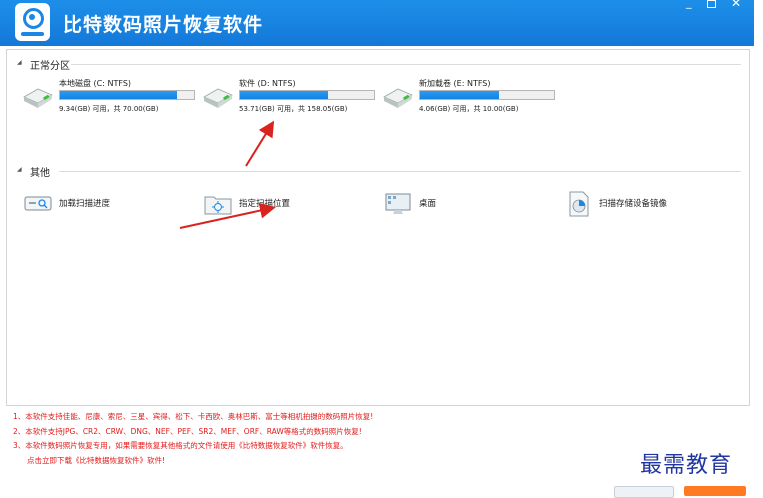 This screenshot has width=763, height=498. What do you see at coordinates (96, 460) in the screenshot?
I see `download-link: 点击立即下载《比特数据恢复软件》软件!` at bounding box center [96, 460].